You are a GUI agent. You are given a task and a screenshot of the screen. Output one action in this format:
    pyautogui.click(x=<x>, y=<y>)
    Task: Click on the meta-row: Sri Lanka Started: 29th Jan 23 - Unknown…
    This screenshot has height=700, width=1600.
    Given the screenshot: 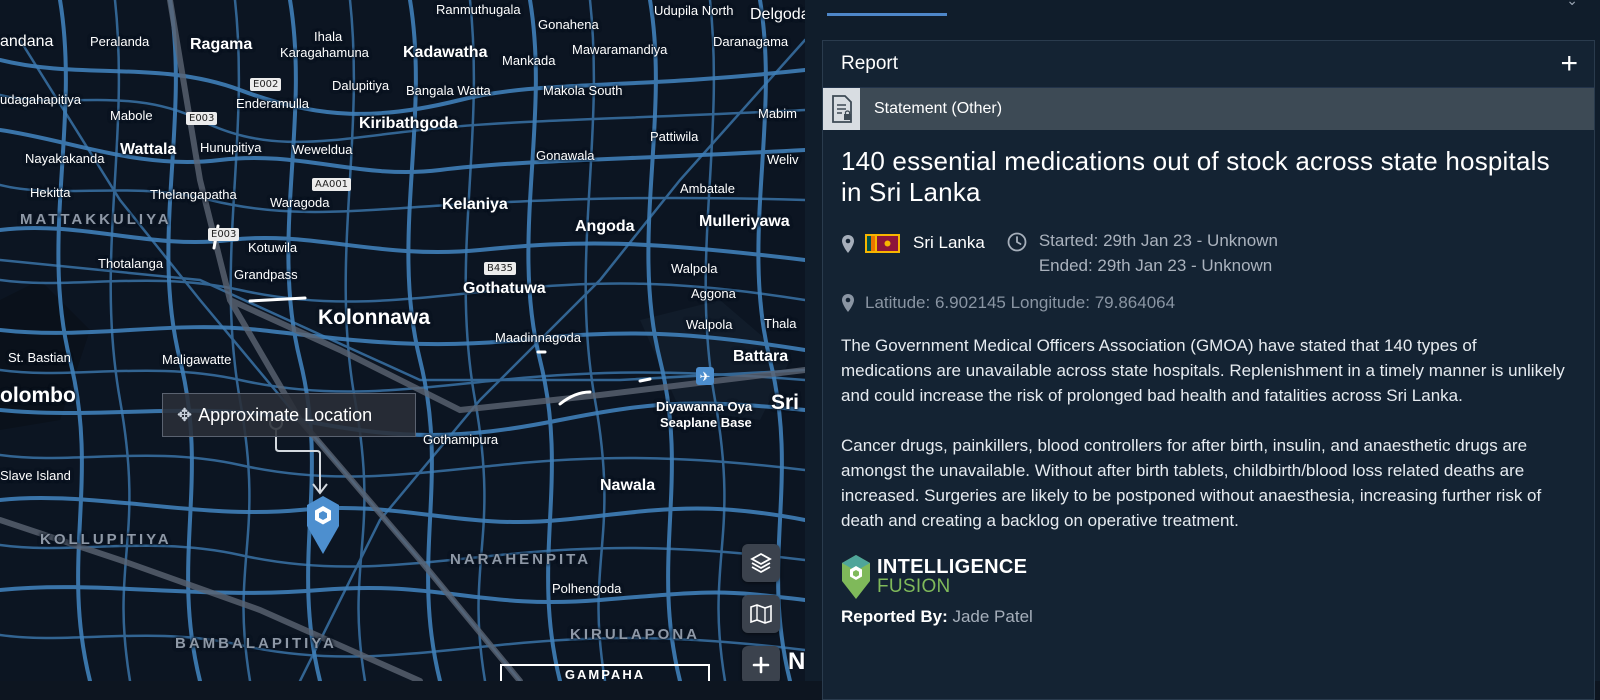 What is the action you would take?
    pyautogui.click(x=1208, y=253)
    